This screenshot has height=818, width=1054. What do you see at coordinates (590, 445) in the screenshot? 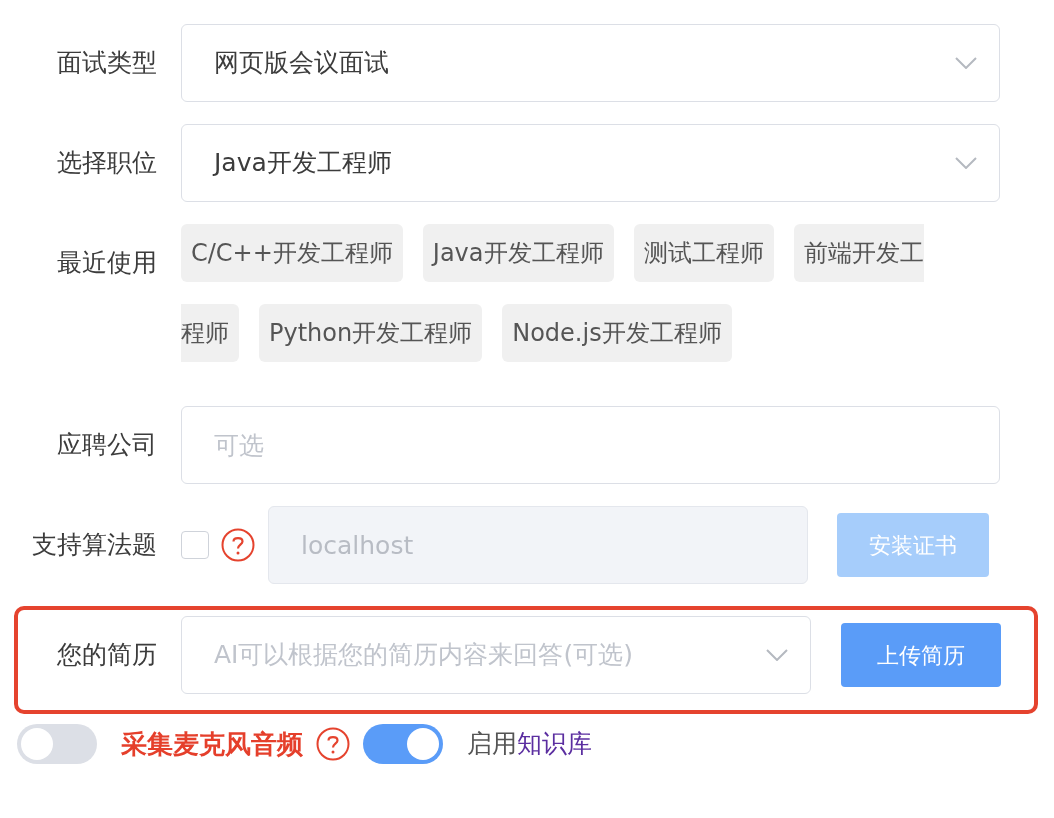
I see `input-field: 可选` at bounding box center [590, 445].